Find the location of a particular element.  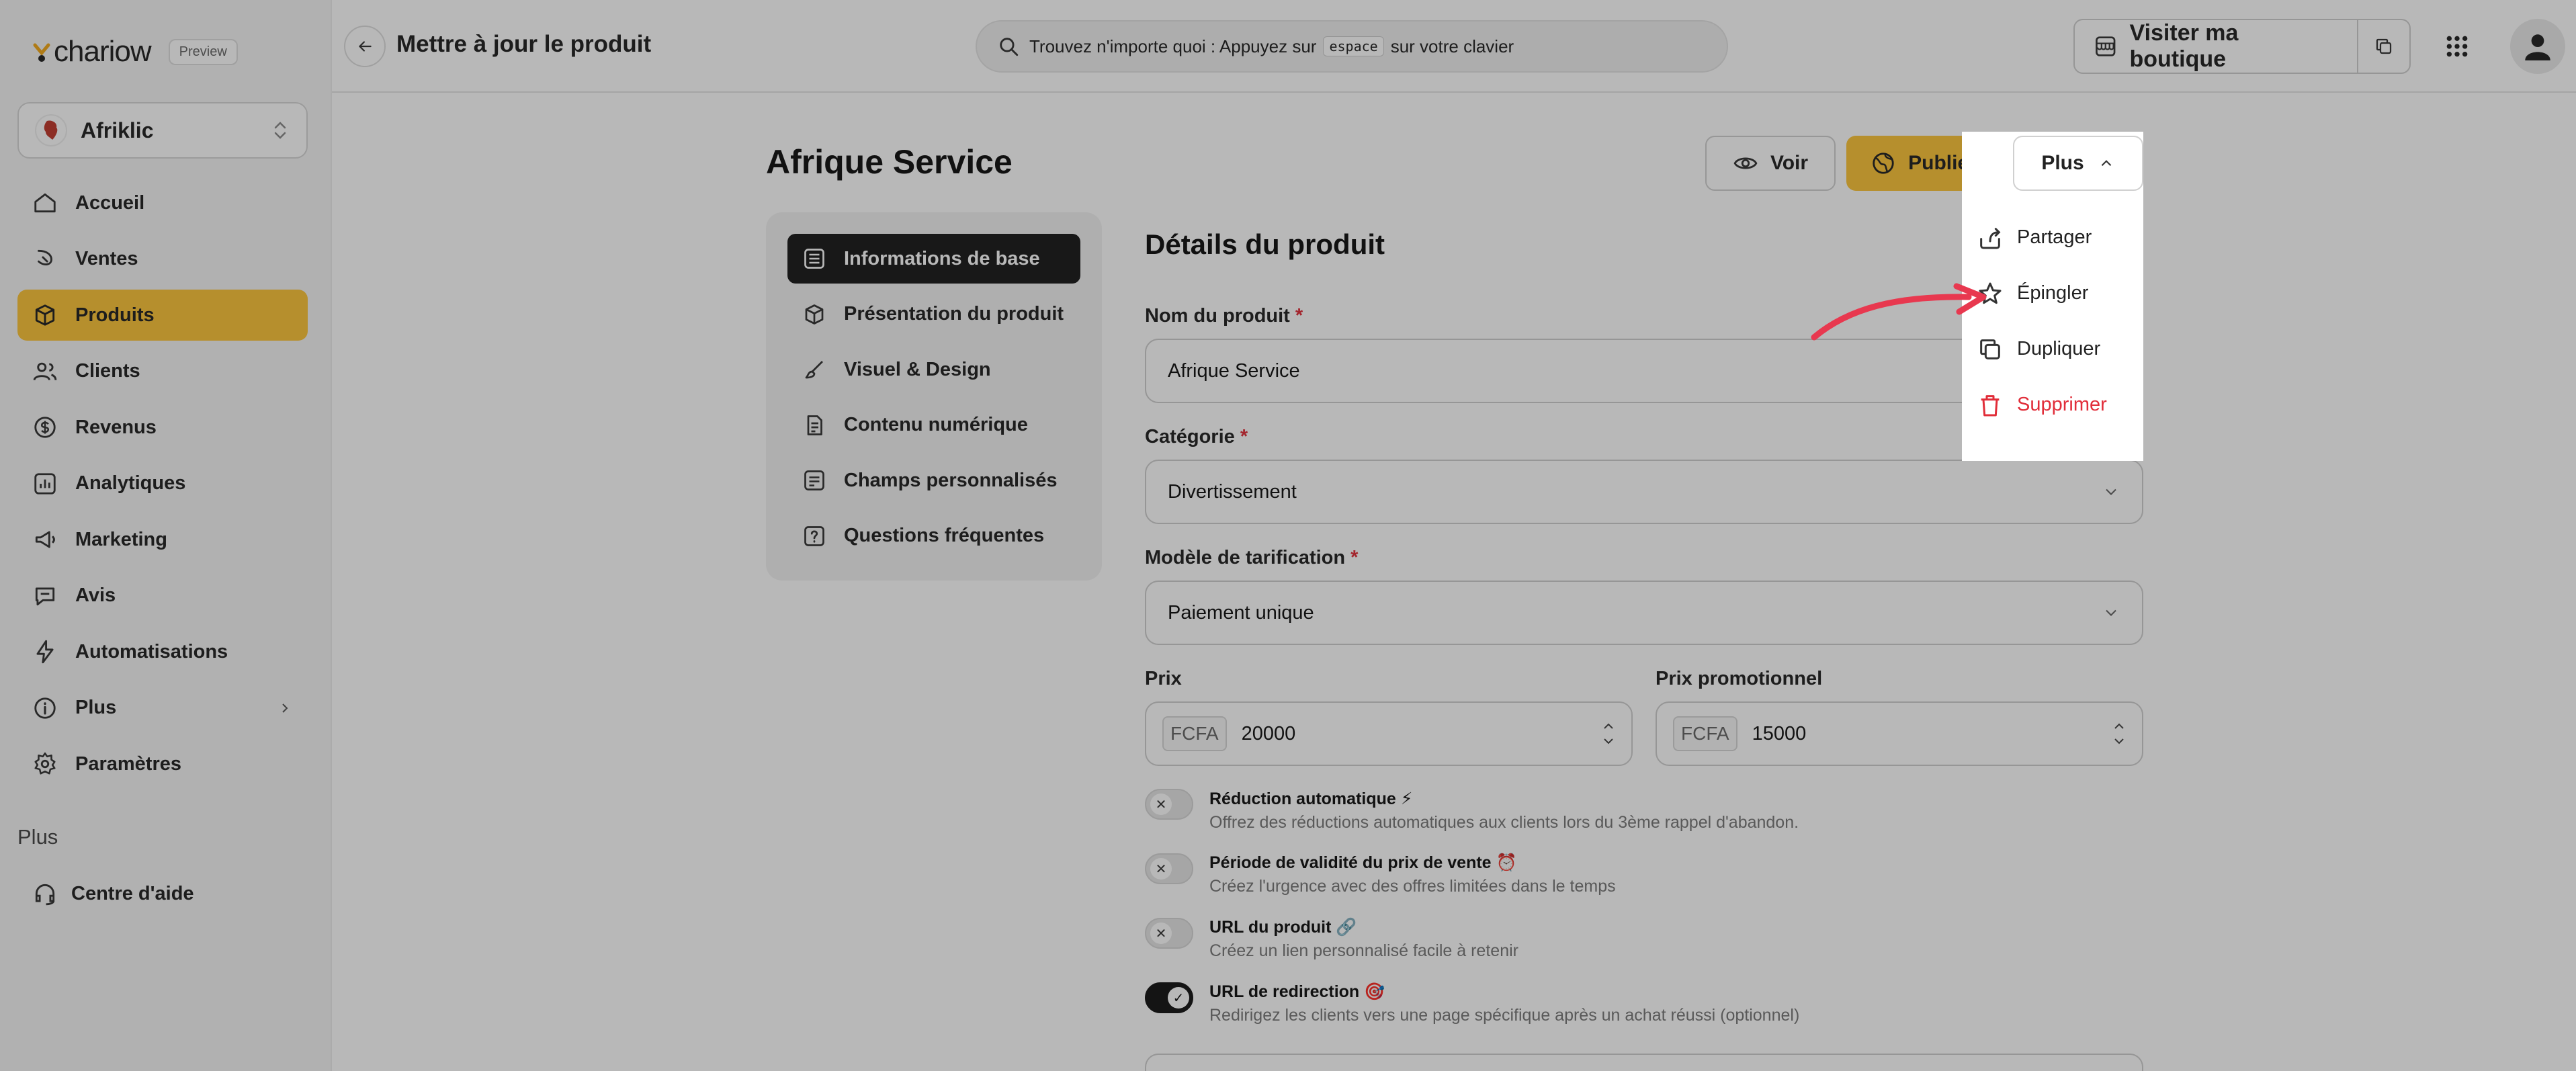

more-label: Plus is located at coordinates (2062, 163).